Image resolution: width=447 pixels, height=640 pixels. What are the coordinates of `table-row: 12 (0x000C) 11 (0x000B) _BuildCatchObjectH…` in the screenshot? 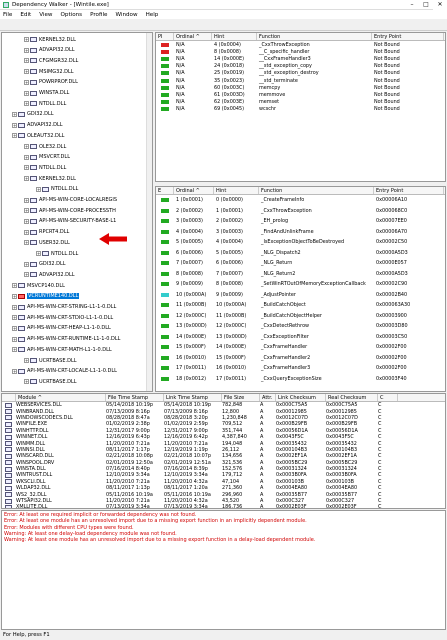 It's located at (300, 316).